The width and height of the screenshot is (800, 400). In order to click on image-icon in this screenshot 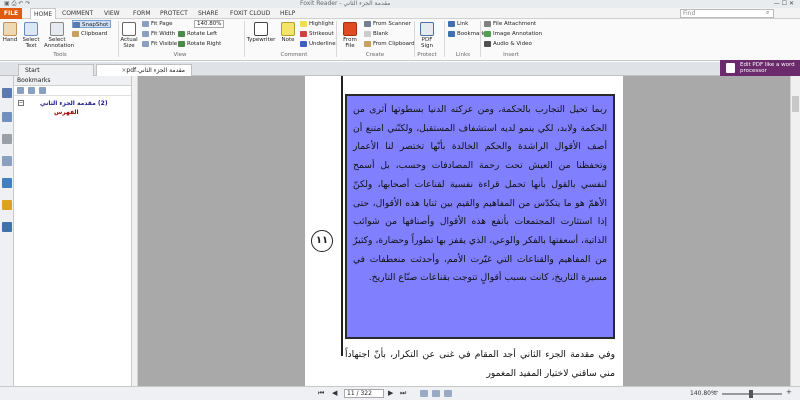, I will do `click(487, 33)`.